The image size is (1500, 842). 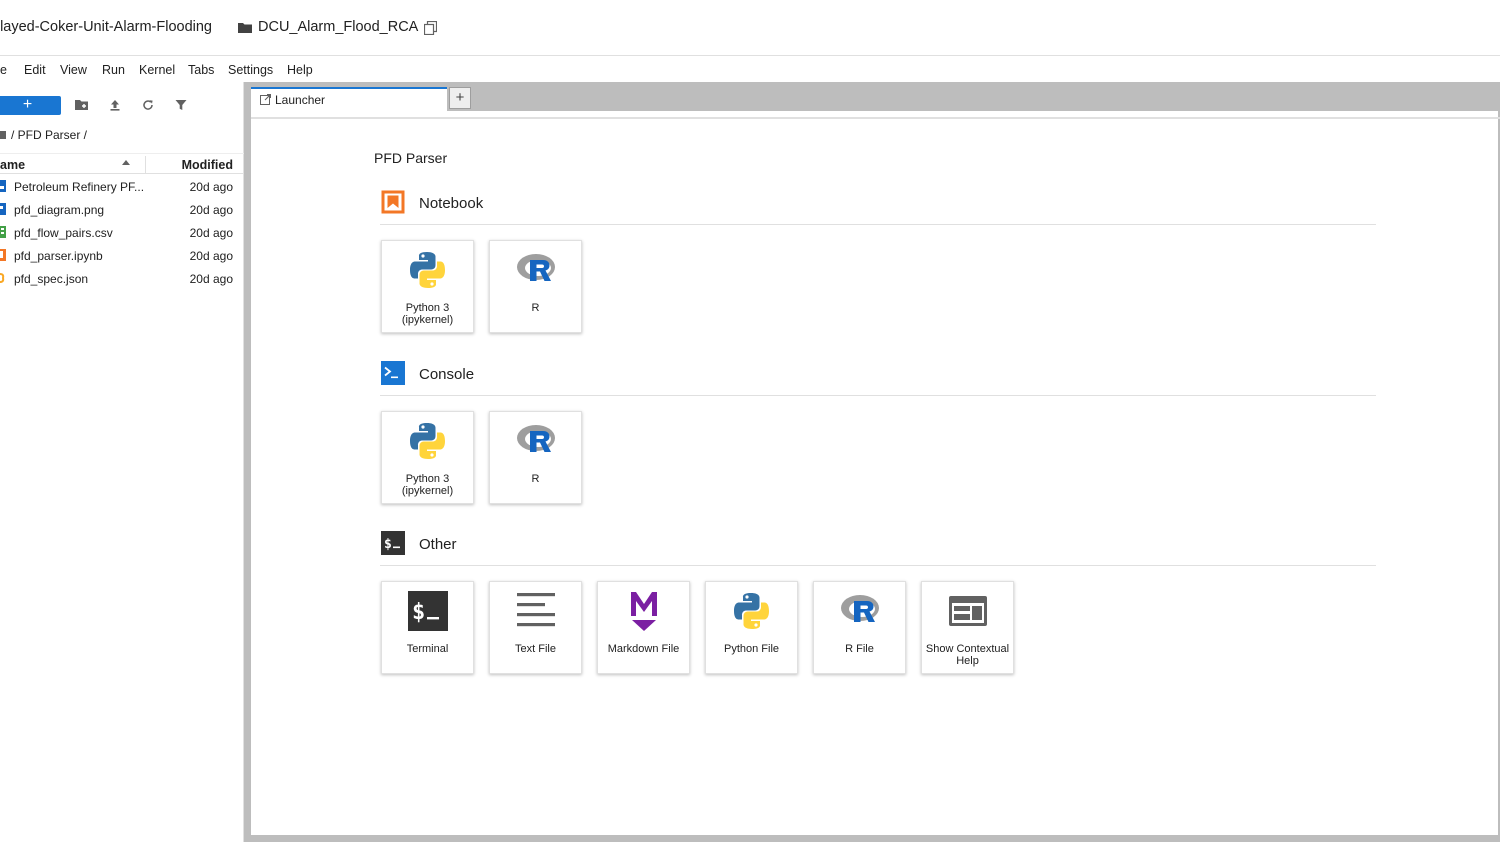 I want to click on name-column-header: ame, so click(x=12, y=165).